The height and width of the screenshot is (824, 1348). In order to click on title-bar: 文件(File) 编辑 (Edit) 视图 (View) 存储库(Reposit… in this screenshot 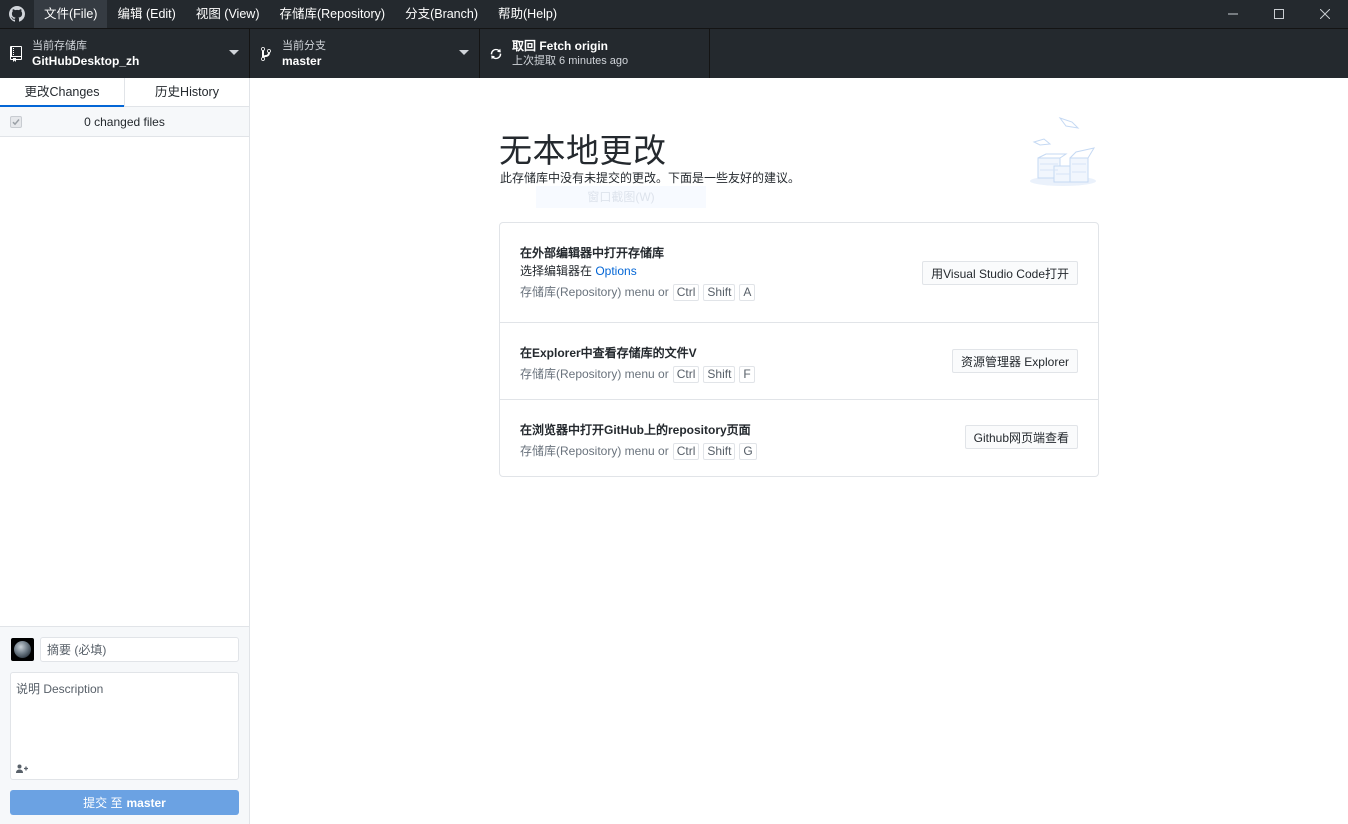, I will do `click(674, 14)`.